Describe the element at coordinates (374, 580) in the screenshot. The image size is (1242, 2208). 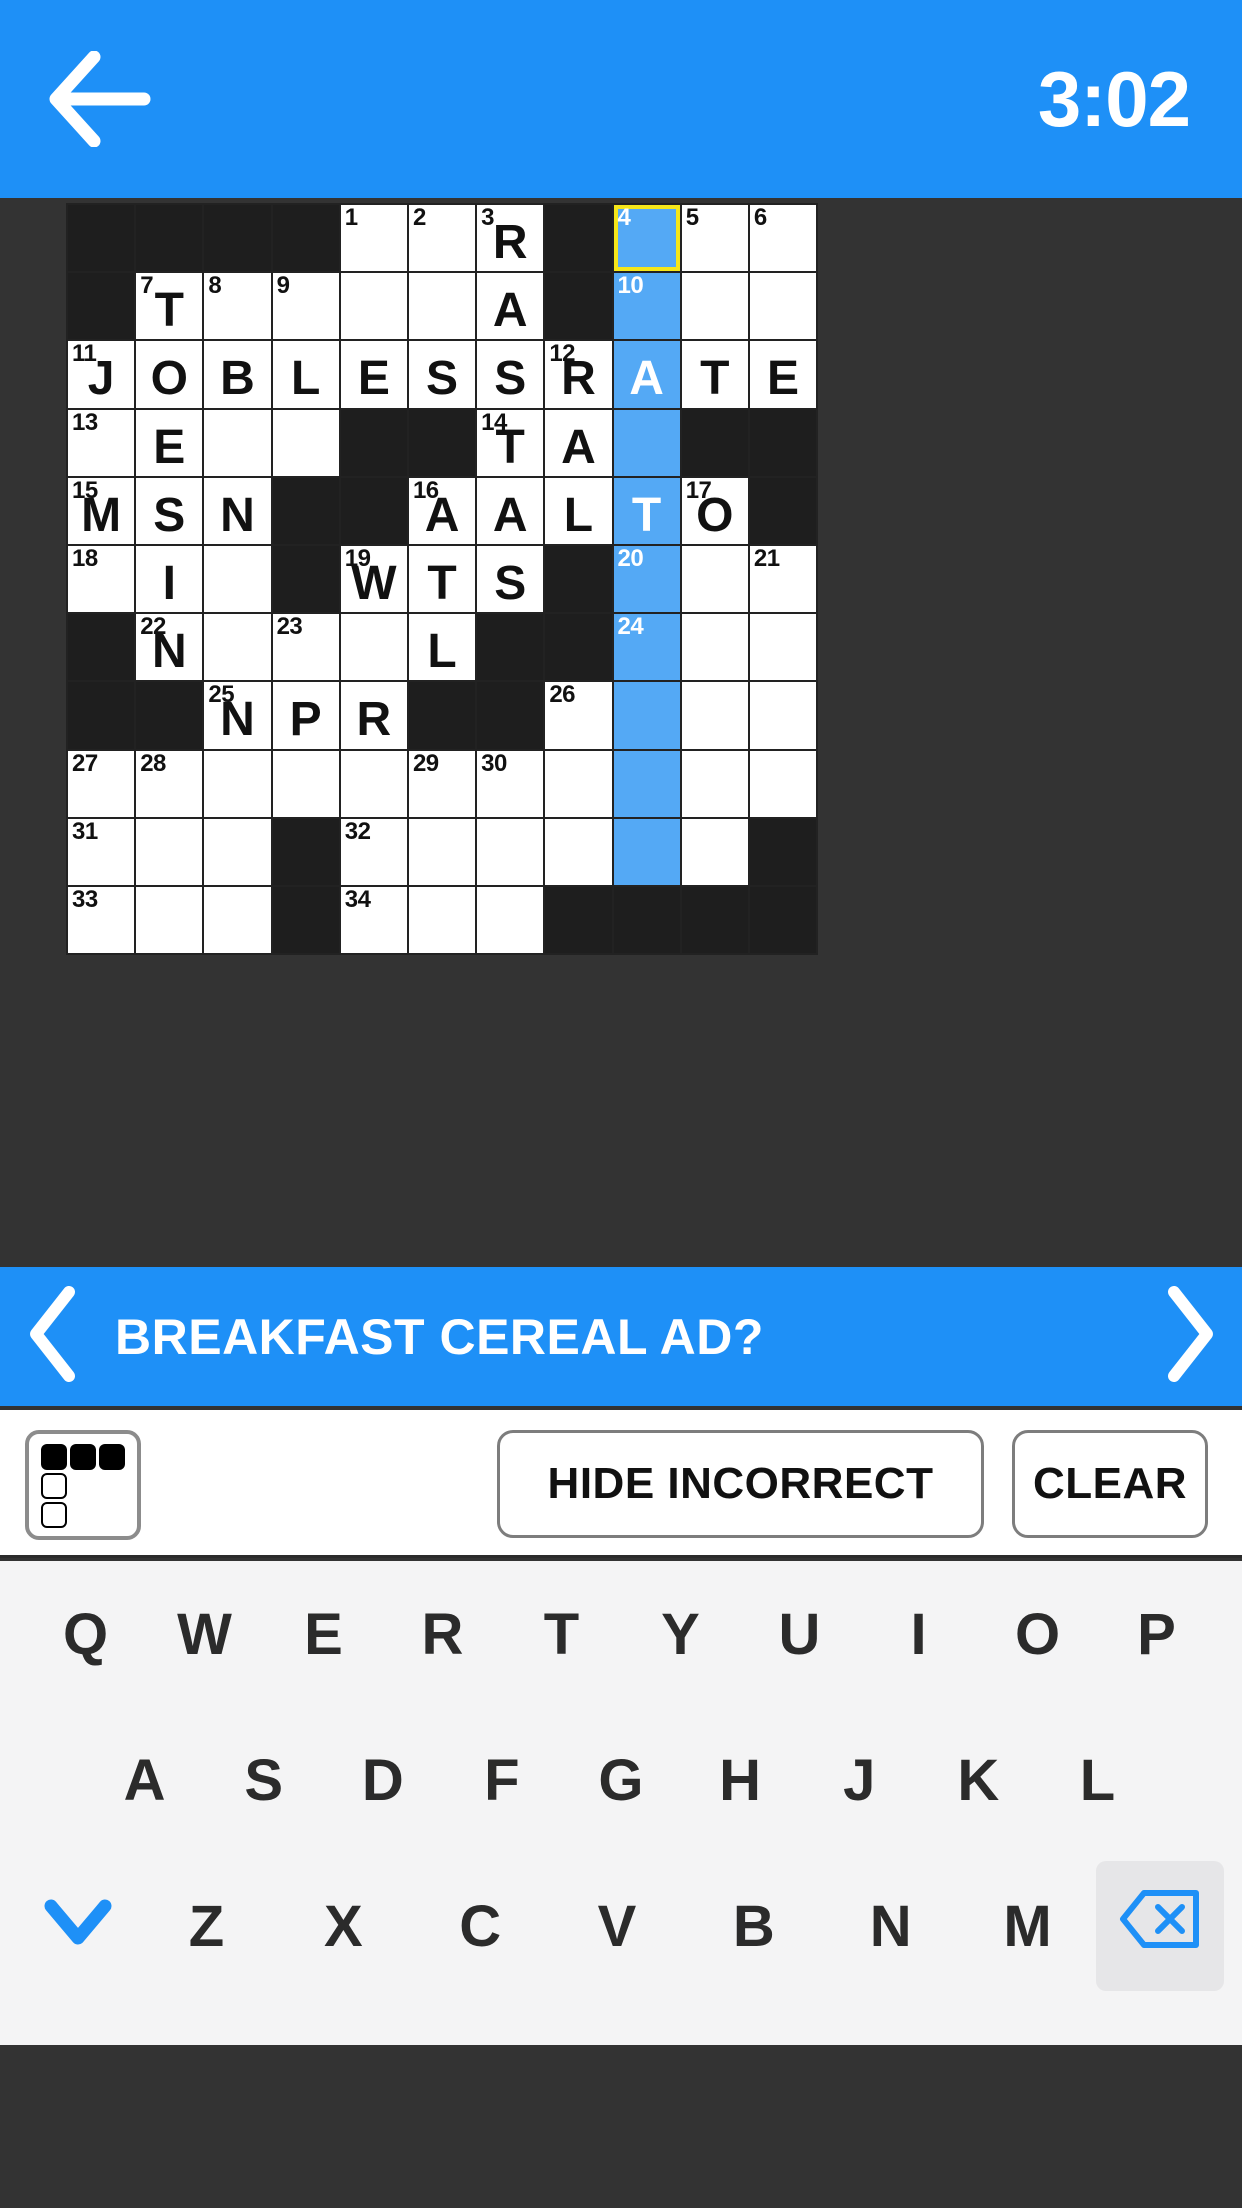
I see `grid-cell: 19 W` at that location.